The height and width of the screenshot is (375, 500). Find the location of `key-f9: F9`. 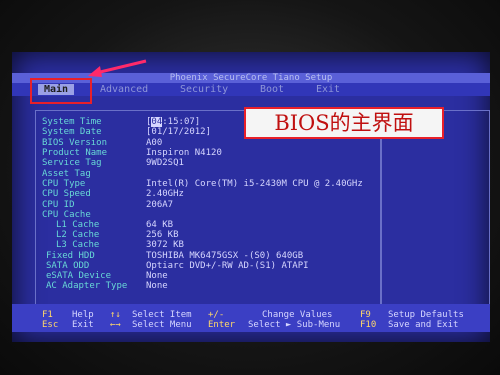

key-f9: F9 is located at coordinates (365, 315).